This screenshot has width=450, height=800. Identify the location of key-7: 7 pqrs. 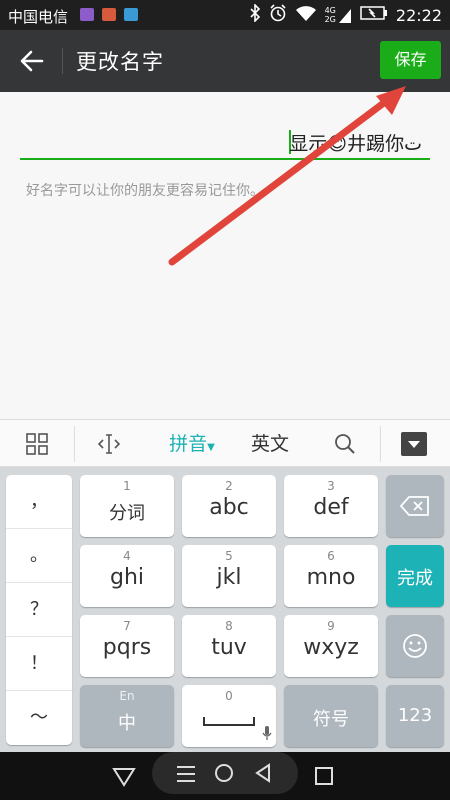
(127, 646).